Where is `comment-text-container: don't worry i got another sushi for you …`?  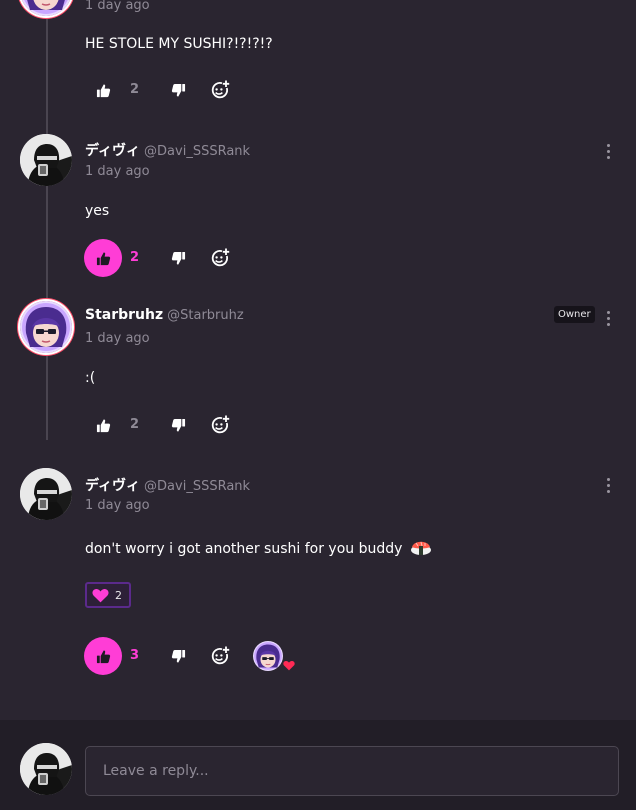
comment-text-container: don't worry i got another sushi for you … is located at coordinates (259, 549).